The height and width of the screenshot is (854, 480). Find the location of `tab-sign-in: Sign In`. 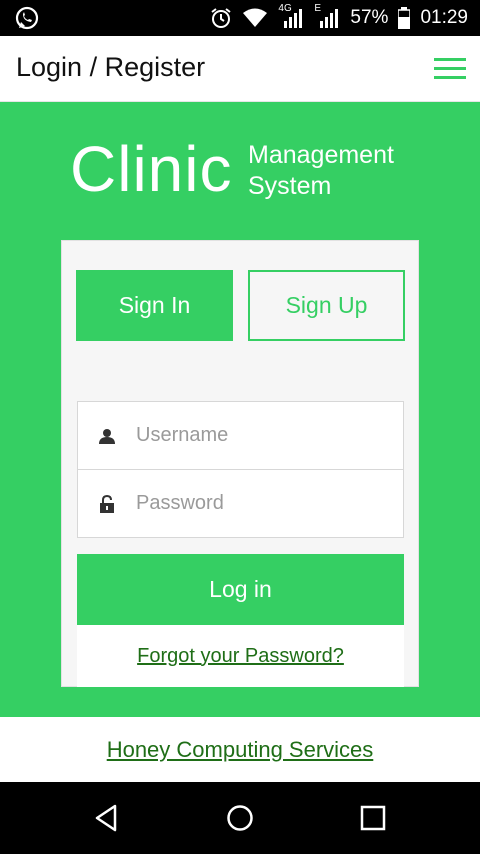

tab-sign-in: Sign In is located at coordinates (154, 305).